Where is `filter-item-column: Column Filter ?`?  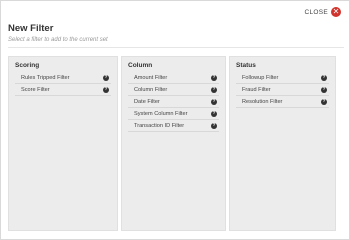
filter-item-column: Column Filter ? is located at coordinates (173, 90).